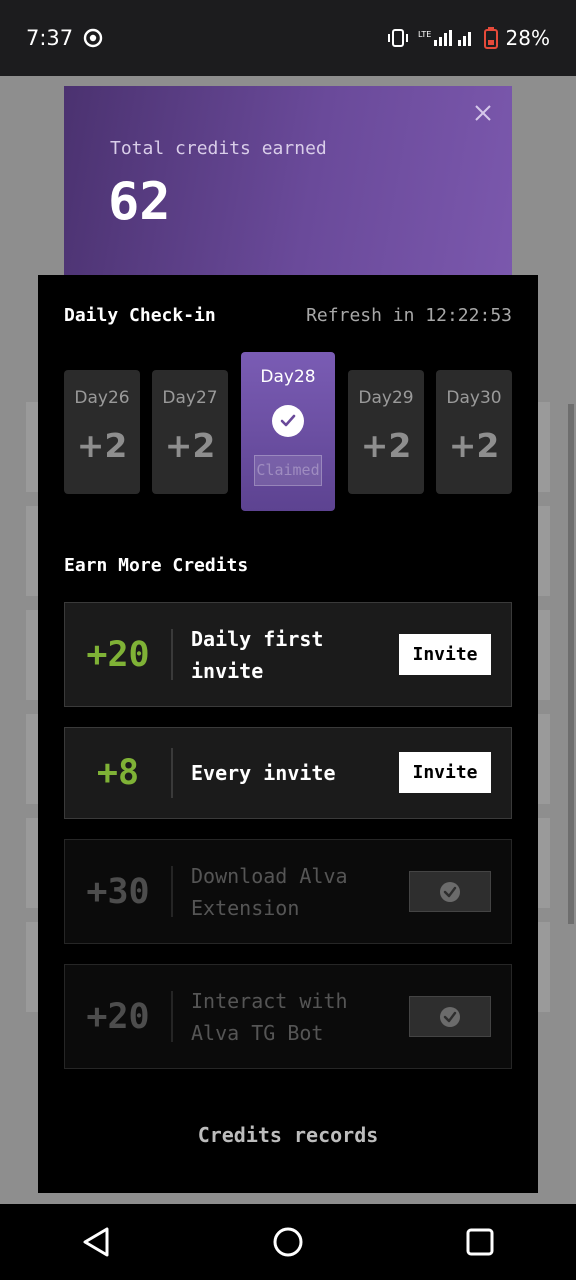 The width and height of the screenshot is (576, 1280). Describe the element at coordinates (490, 38) in the screenshot. I see `battery-icon` at that location.